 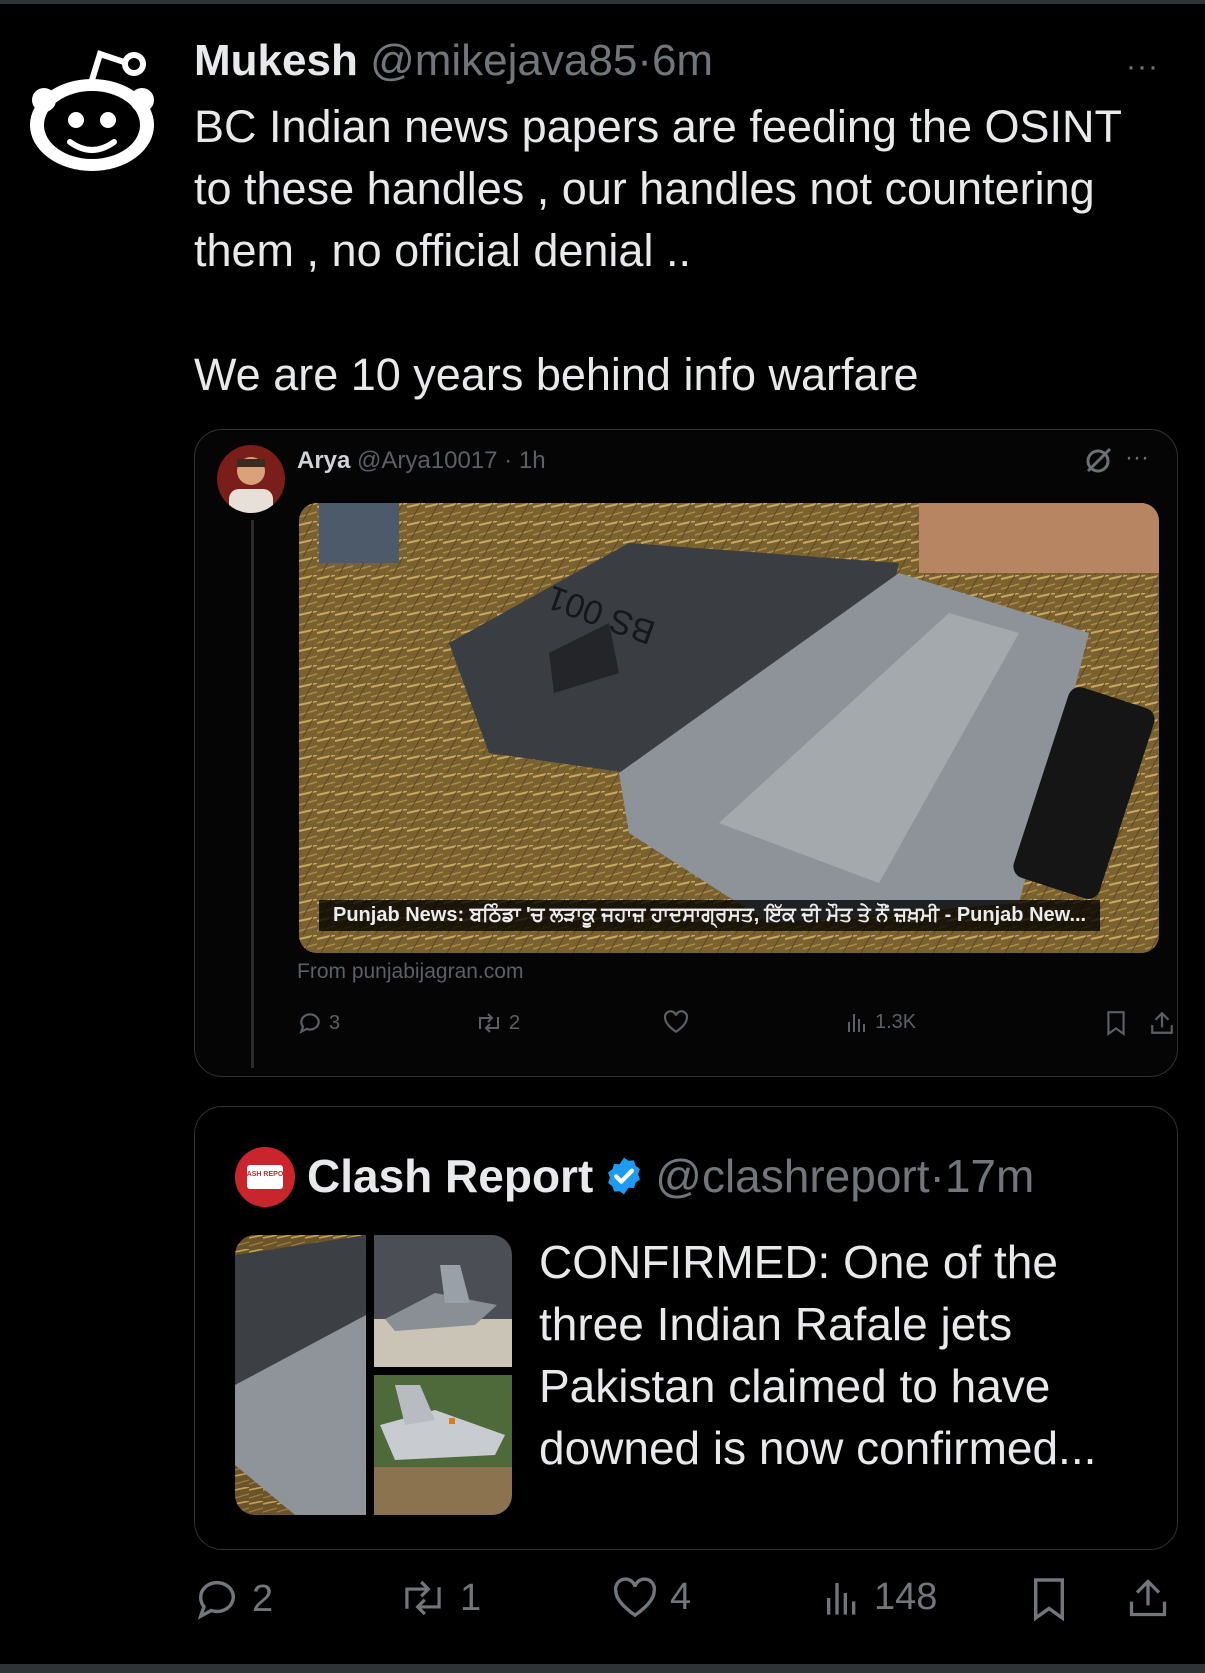 I want to click on views-action: 148, so click(x=879, y=1597).